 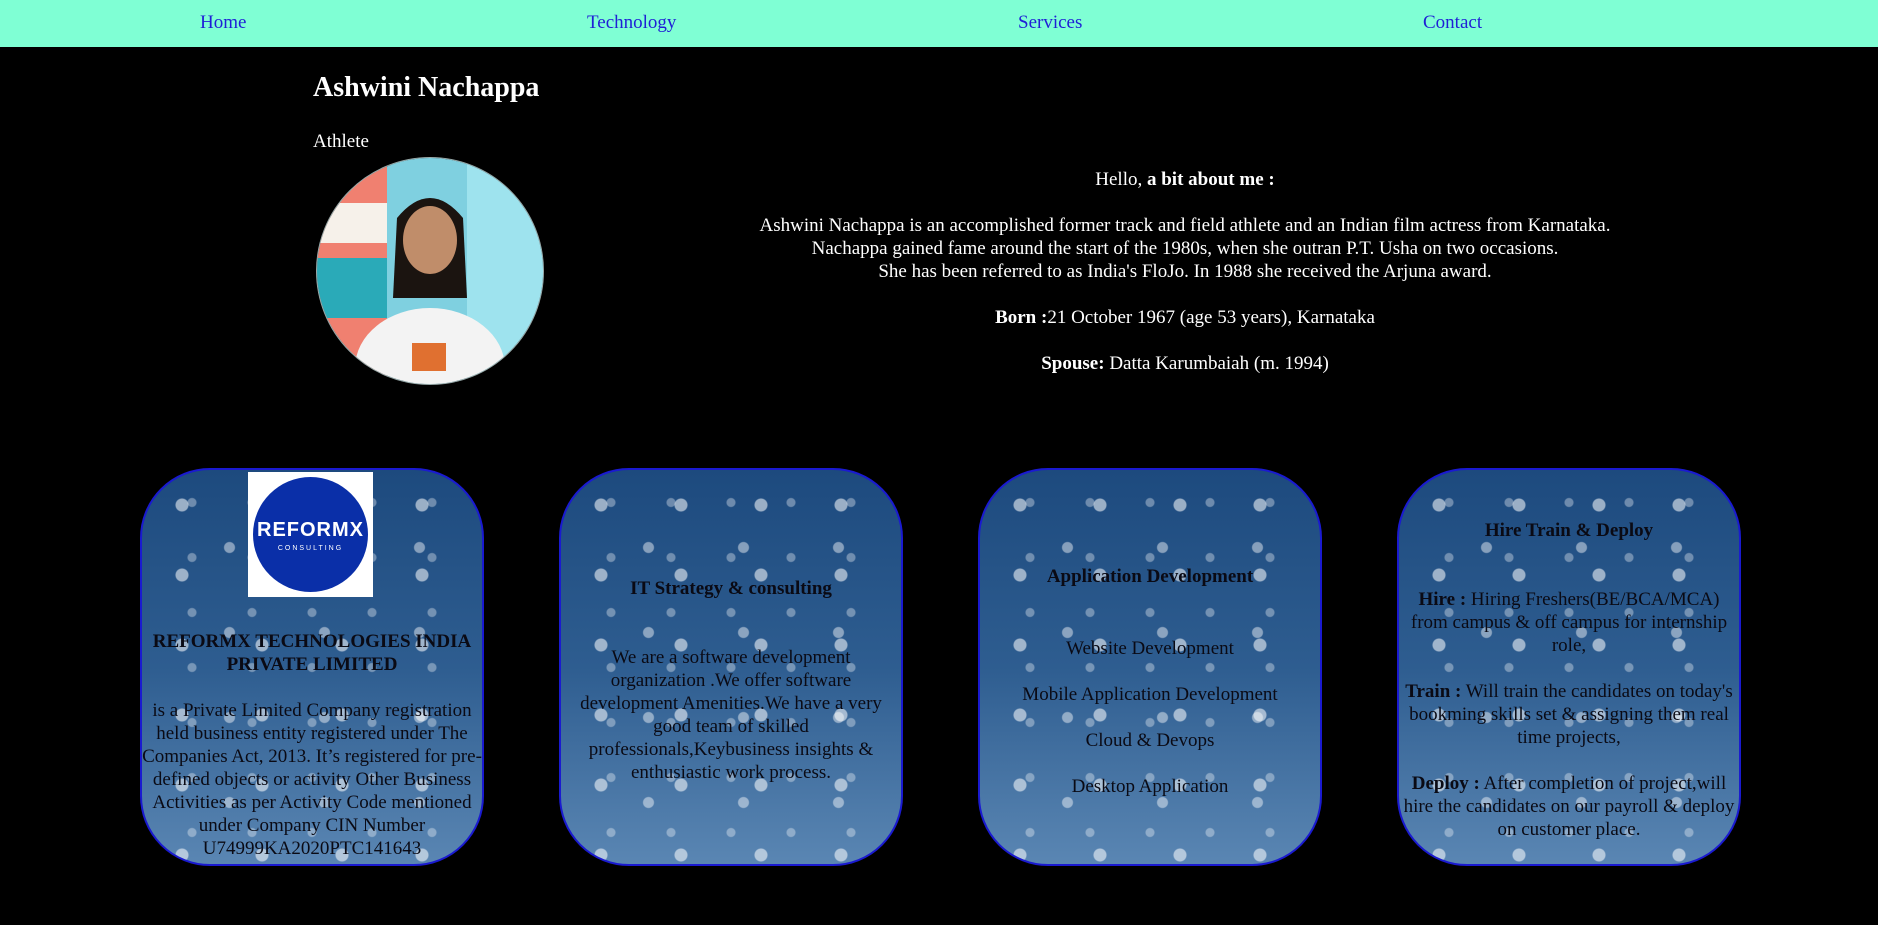 What do you see at coordinates (939, 23) in the screenshot?
I see `top-nav: Home Technology Services Contact` at bounding box center [939, 23].